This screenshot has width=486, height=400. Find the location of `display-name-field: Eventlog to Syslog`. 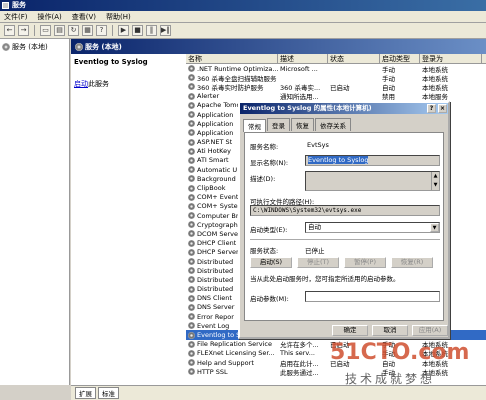

display-name-field: Eventlog to Syslog is located at coordinates (372, 160).